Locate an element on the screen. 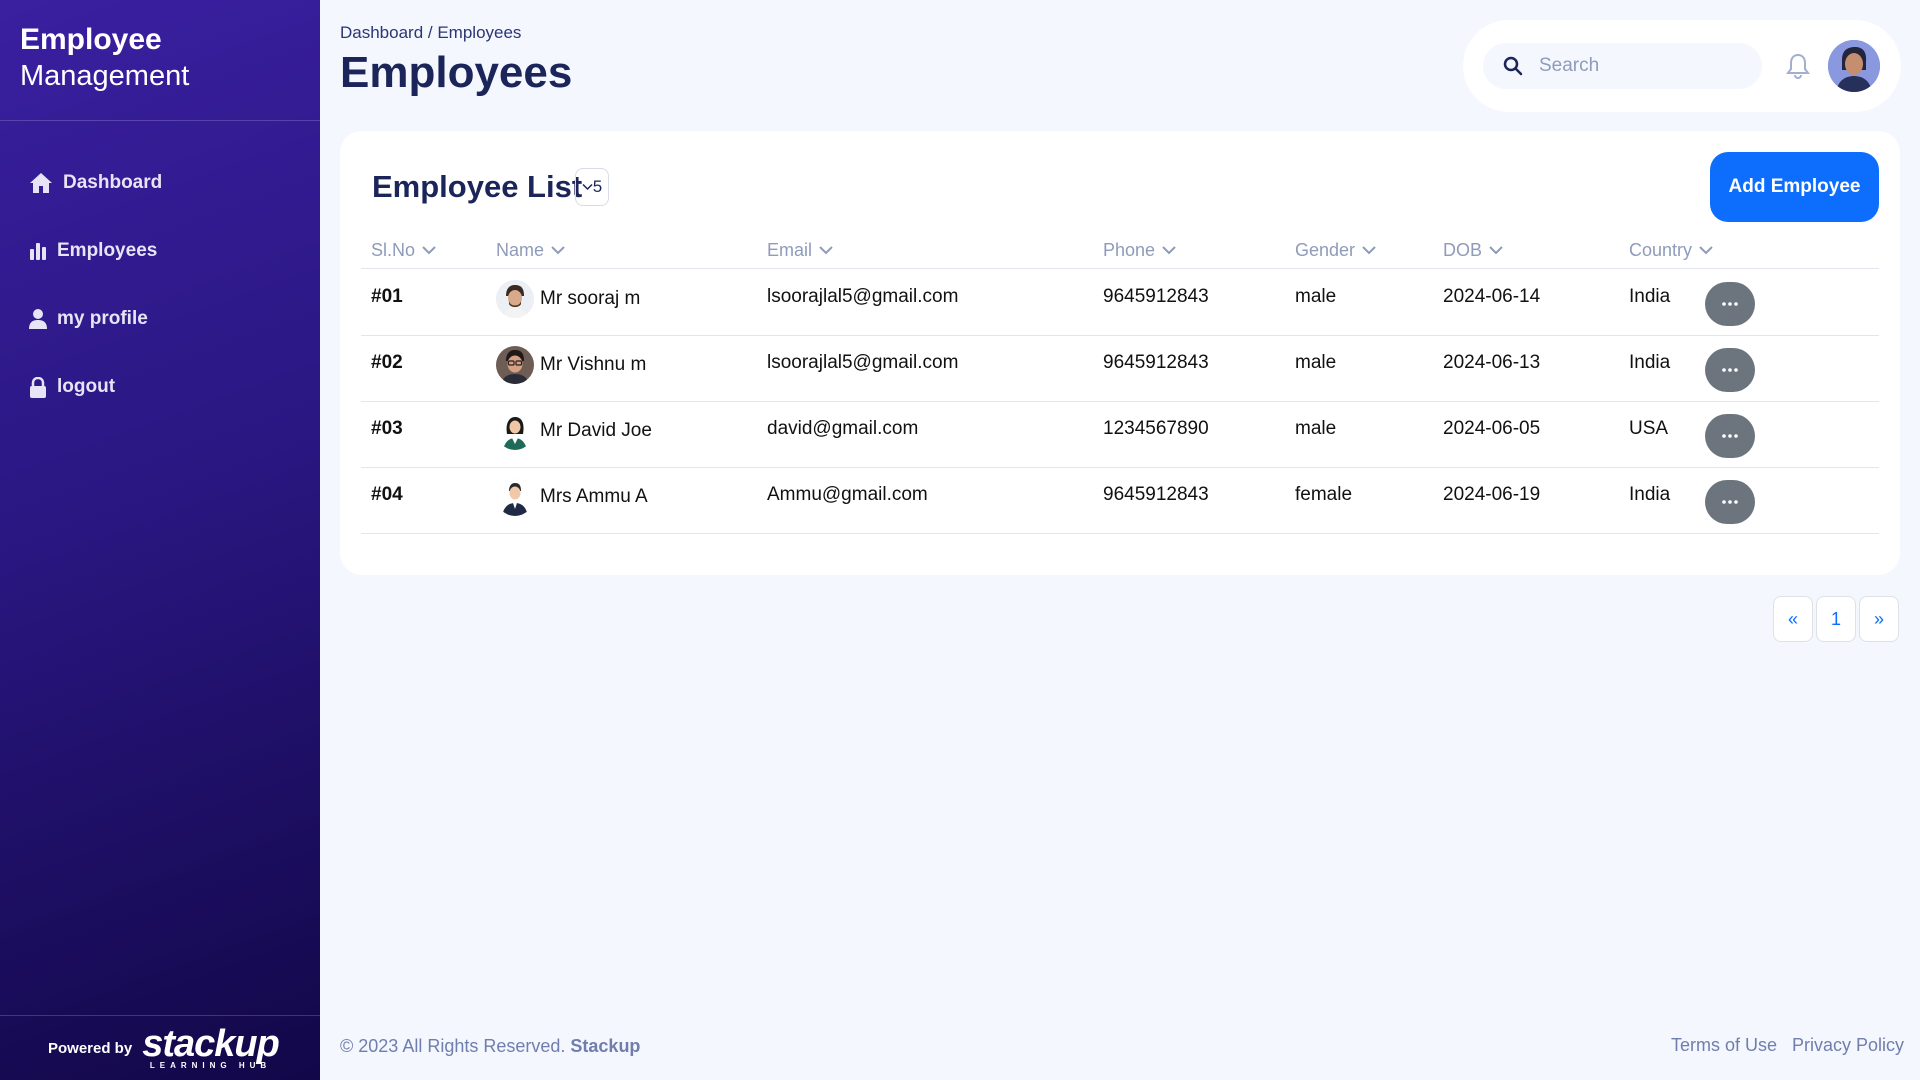 The width and height of the screenshot is (1920, 1080). cell-email: lsoorajlal5@gmail.com is located at coordinates (863, 362).